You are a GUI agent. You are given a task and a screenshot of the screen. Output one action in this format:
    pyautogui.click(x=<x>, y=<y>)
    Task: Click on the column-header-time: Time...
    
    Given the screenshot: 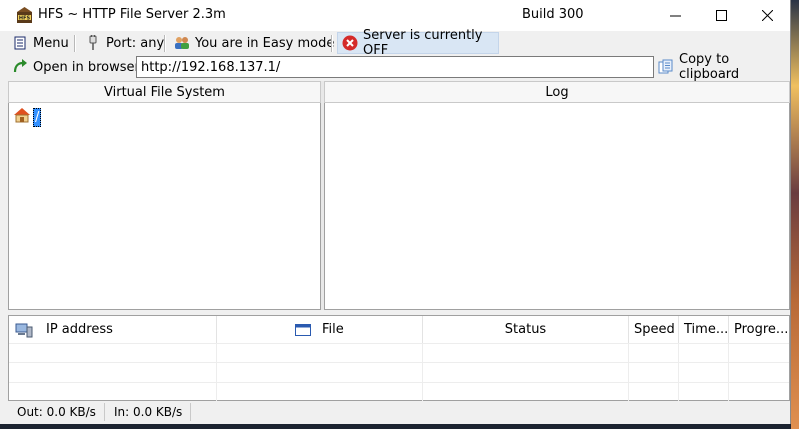 What is the action you would take?
    pyautogui.click(x=704, y=329)
    